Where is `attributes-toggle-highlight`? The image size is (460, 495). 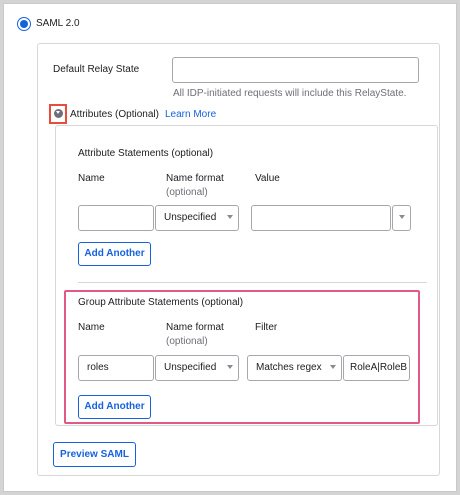
attributes-toggle-highlight is located at coordinates (58, 114).